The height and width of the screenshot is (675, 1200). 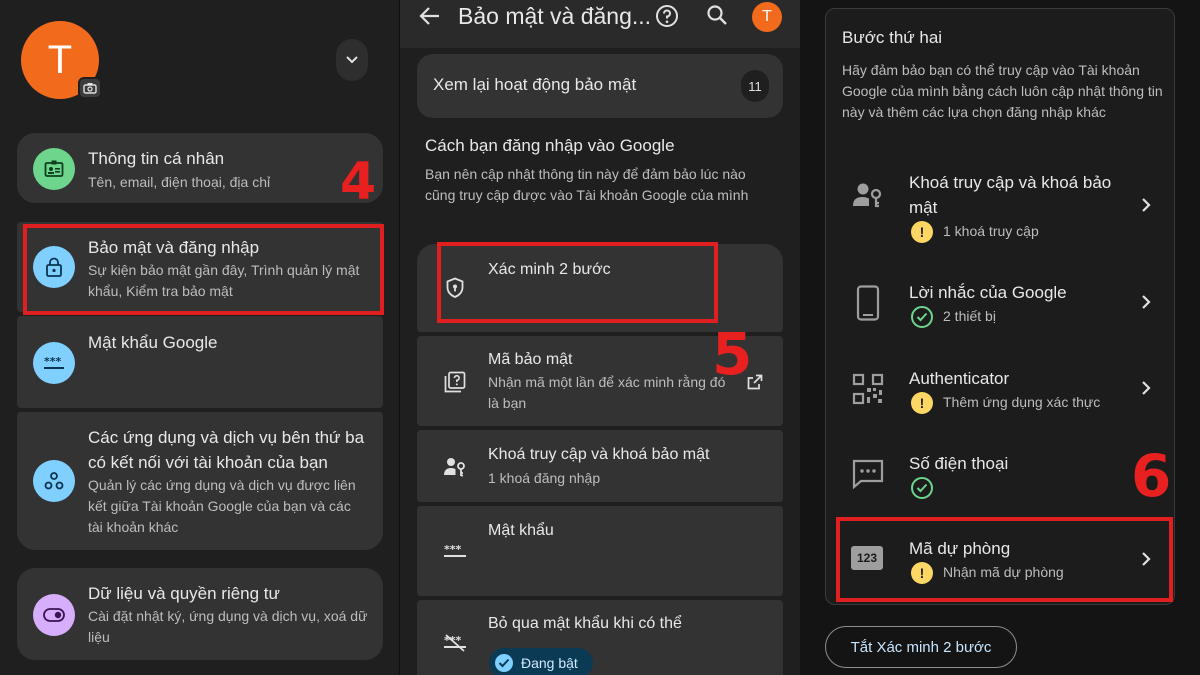 I want to click on step-number: 6, so click(x=1151, y=476).